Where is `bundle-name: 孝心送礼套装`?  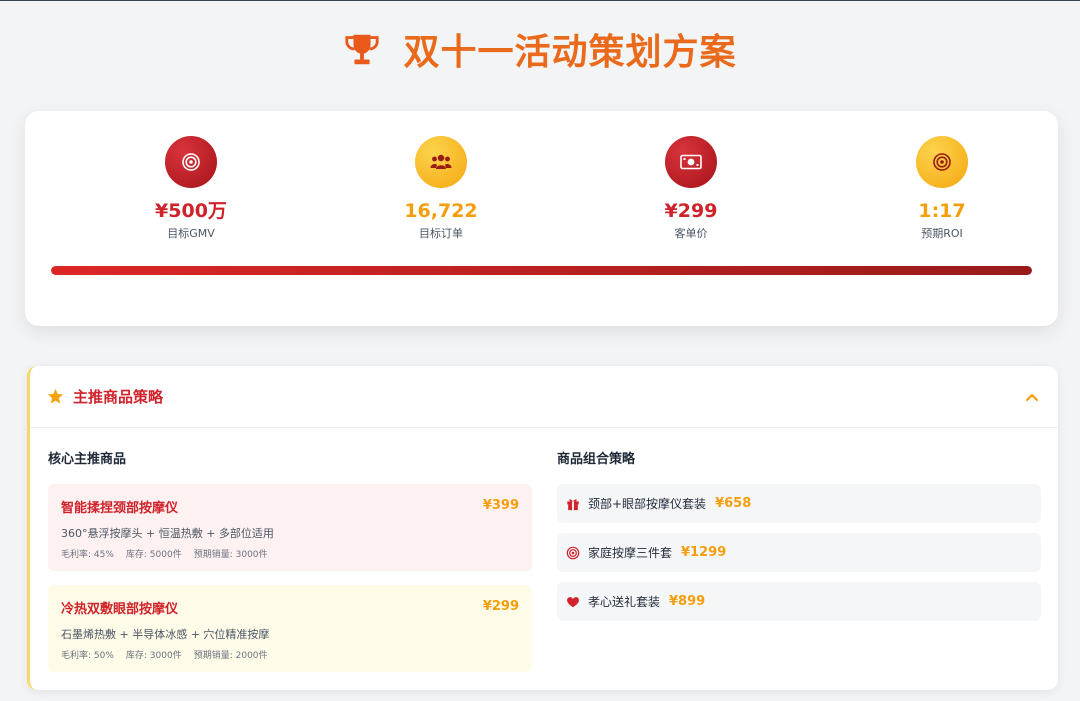 bundle-name: 孝心送礼套装 is located at coordinates (624, 602).